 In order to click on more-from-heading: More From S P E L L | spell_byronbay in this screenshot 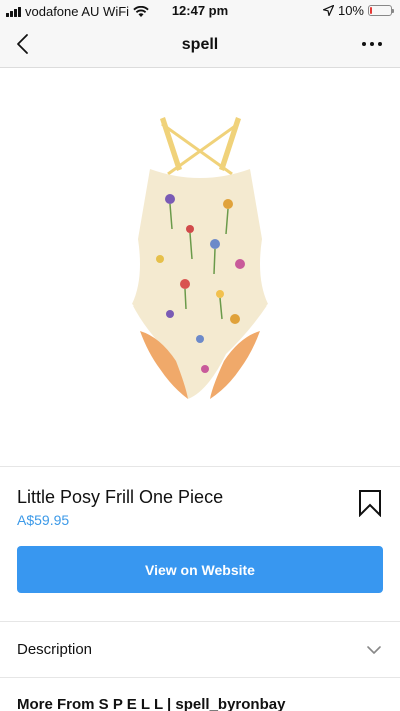, I will do `click(151, 703)`.